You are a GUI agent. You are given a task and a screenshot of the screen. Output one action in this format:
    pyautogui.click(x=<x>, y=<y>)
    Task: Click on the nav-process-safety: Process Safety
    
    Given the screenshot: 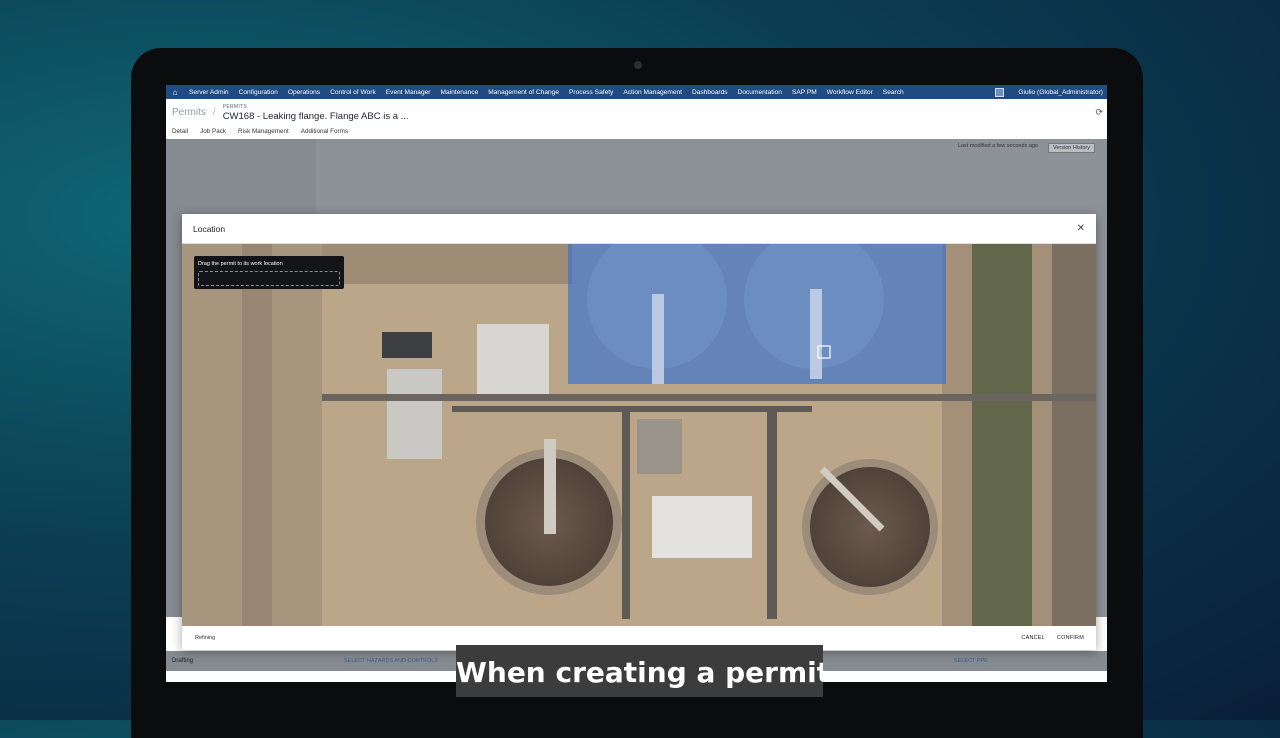 What is the action you would take?
    pyautogui.click(x=591, y=92)
    